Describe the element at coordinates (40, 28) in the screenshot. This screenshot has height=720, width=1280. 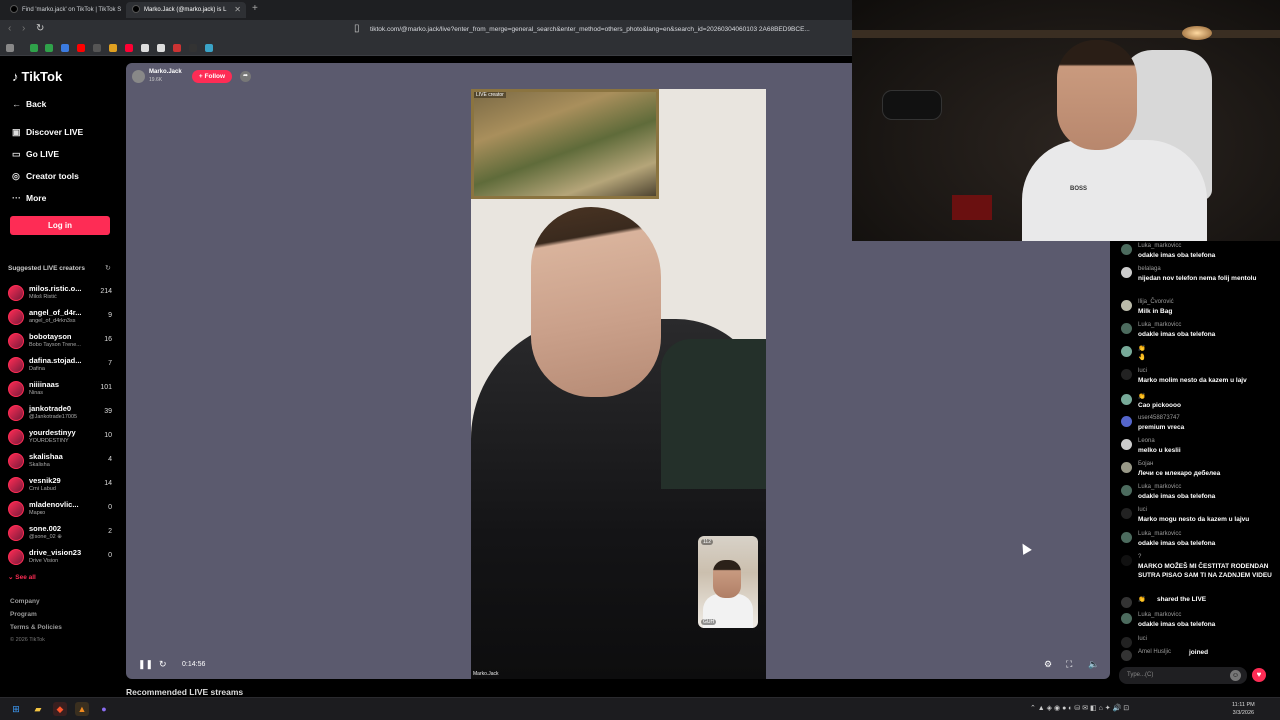
I see `reload-icon: ↻` at that location.